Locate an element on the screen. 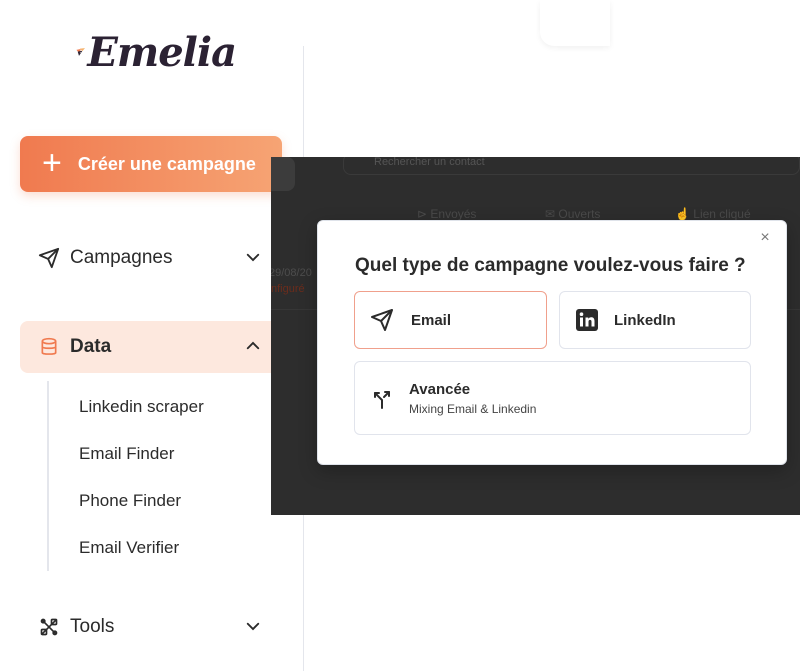 This screenshot has width=800, height=671. contact-search-input: Rechercher un contact is located at coordinates (571, 166).